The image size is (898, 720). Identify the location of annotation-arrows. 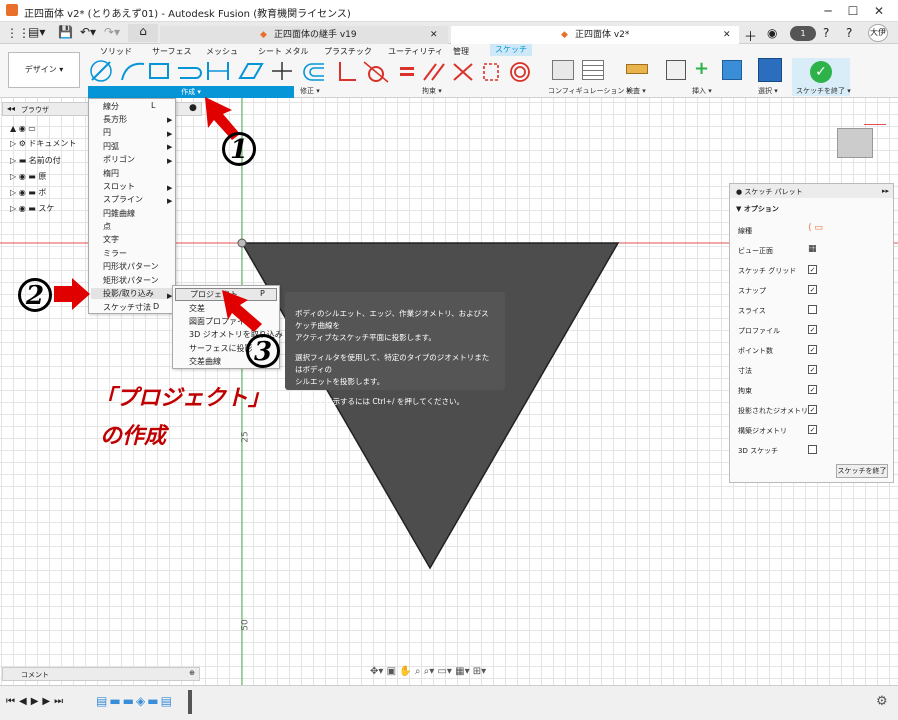
(158, 214).